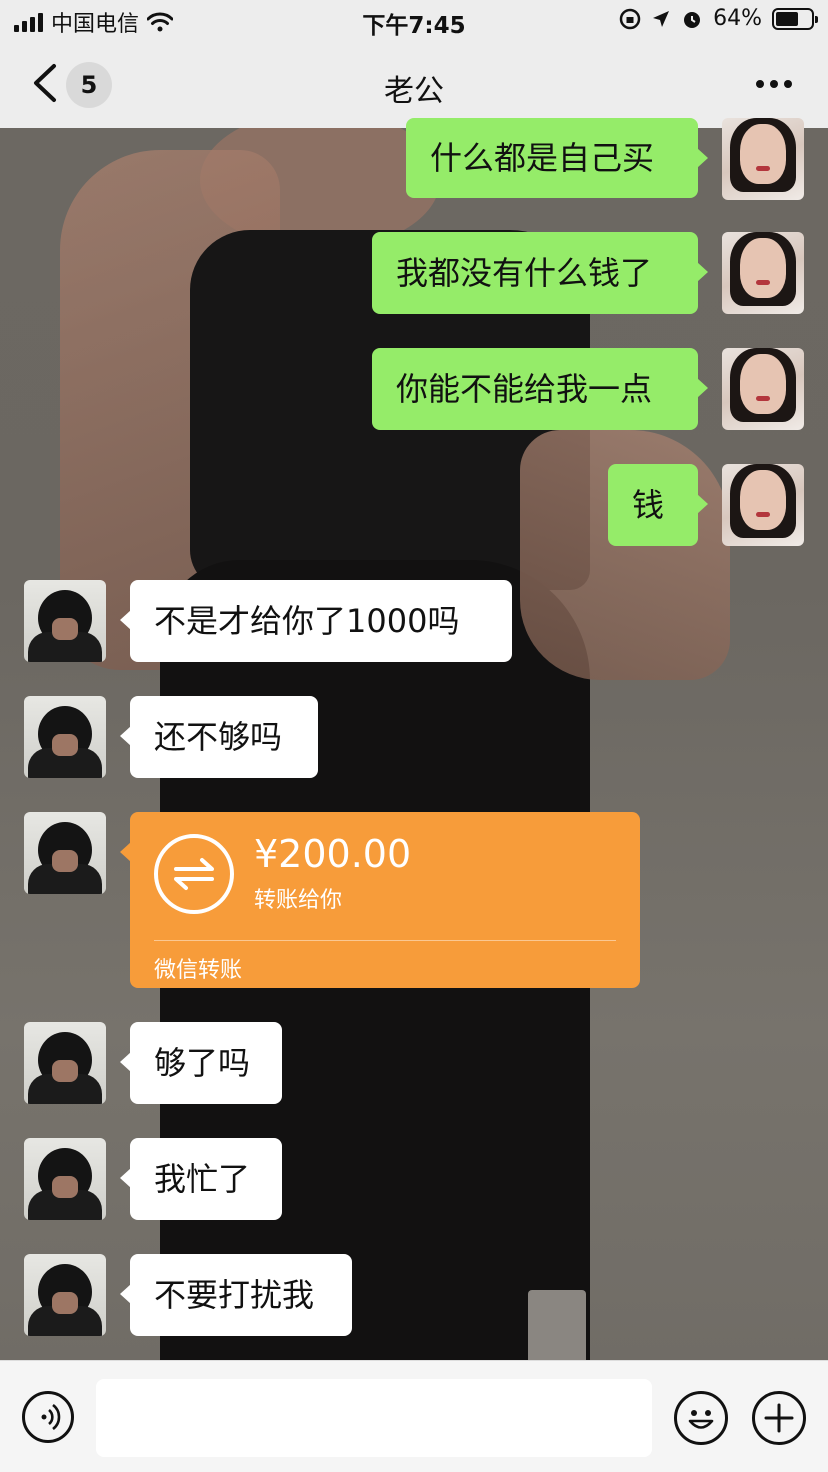 The width and height of the screenshot is (828, 1472). I want to click on my-message-bubble: 钱, so click(658, 505).